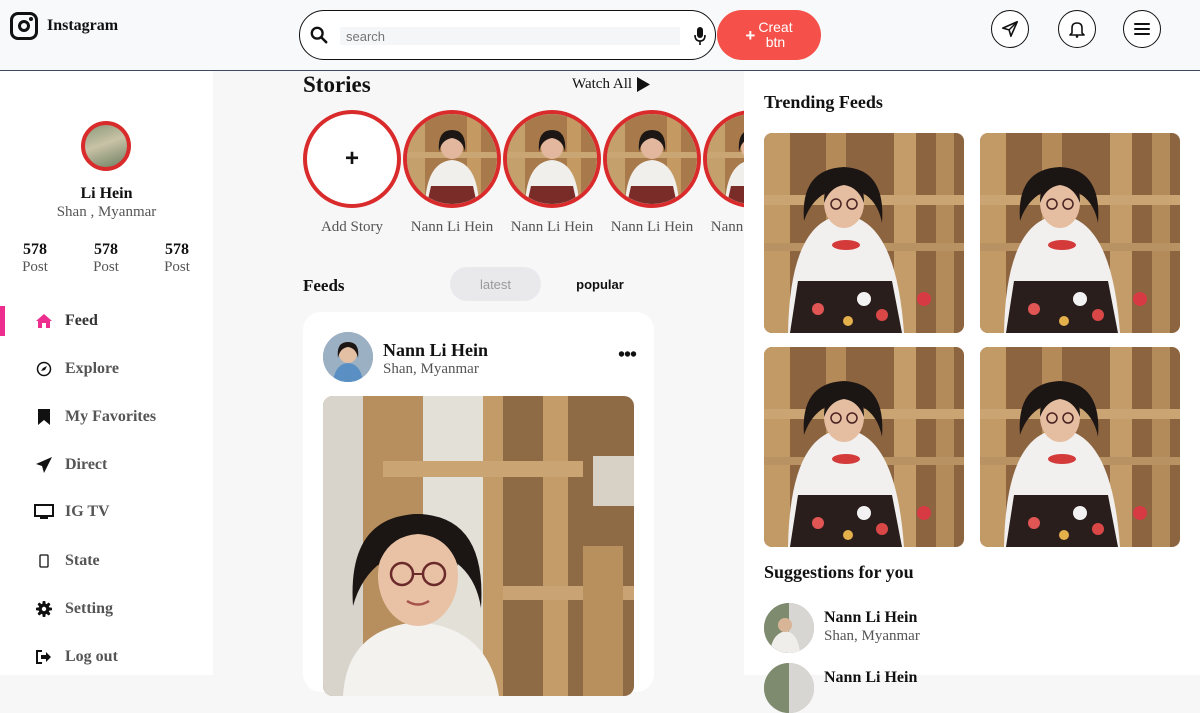 The width and height of the screenshot is (1200, 713). Describe the element at coordinates (602, 84) in the screenshot. I see `watch-all-label: Watch All` at that location.